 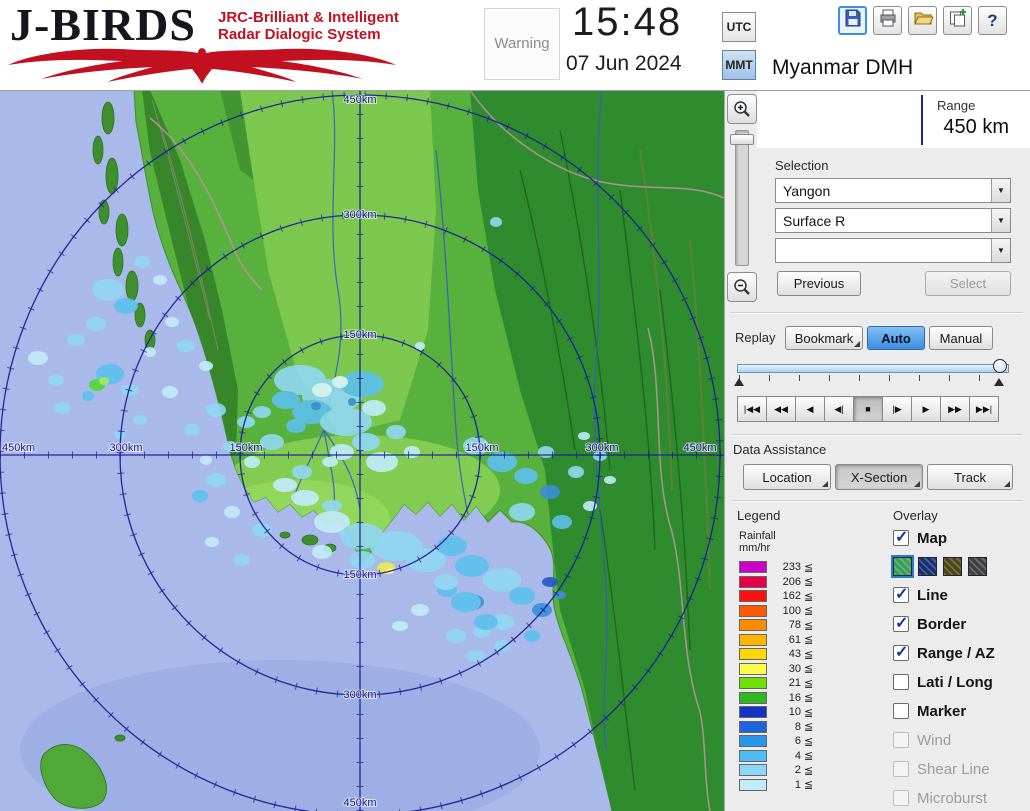 I want to click on playback-controls: |◀◀ ◀◀ ◀ ◀| ■ |▶ ▶ ▶▶ ▶▶|, so click(x=868, y=409).